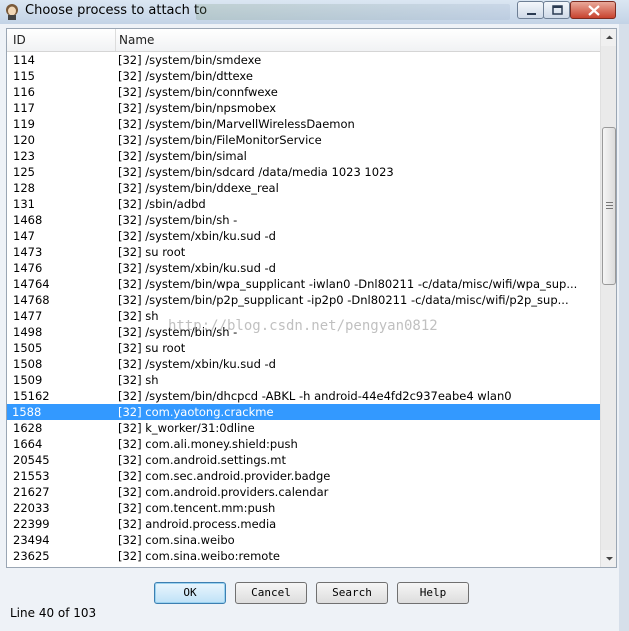 This screenshot has width=629, height=631. Describe the element at coordinates (24, 188) in the screenshot. I see `process-id: 128` at that location.